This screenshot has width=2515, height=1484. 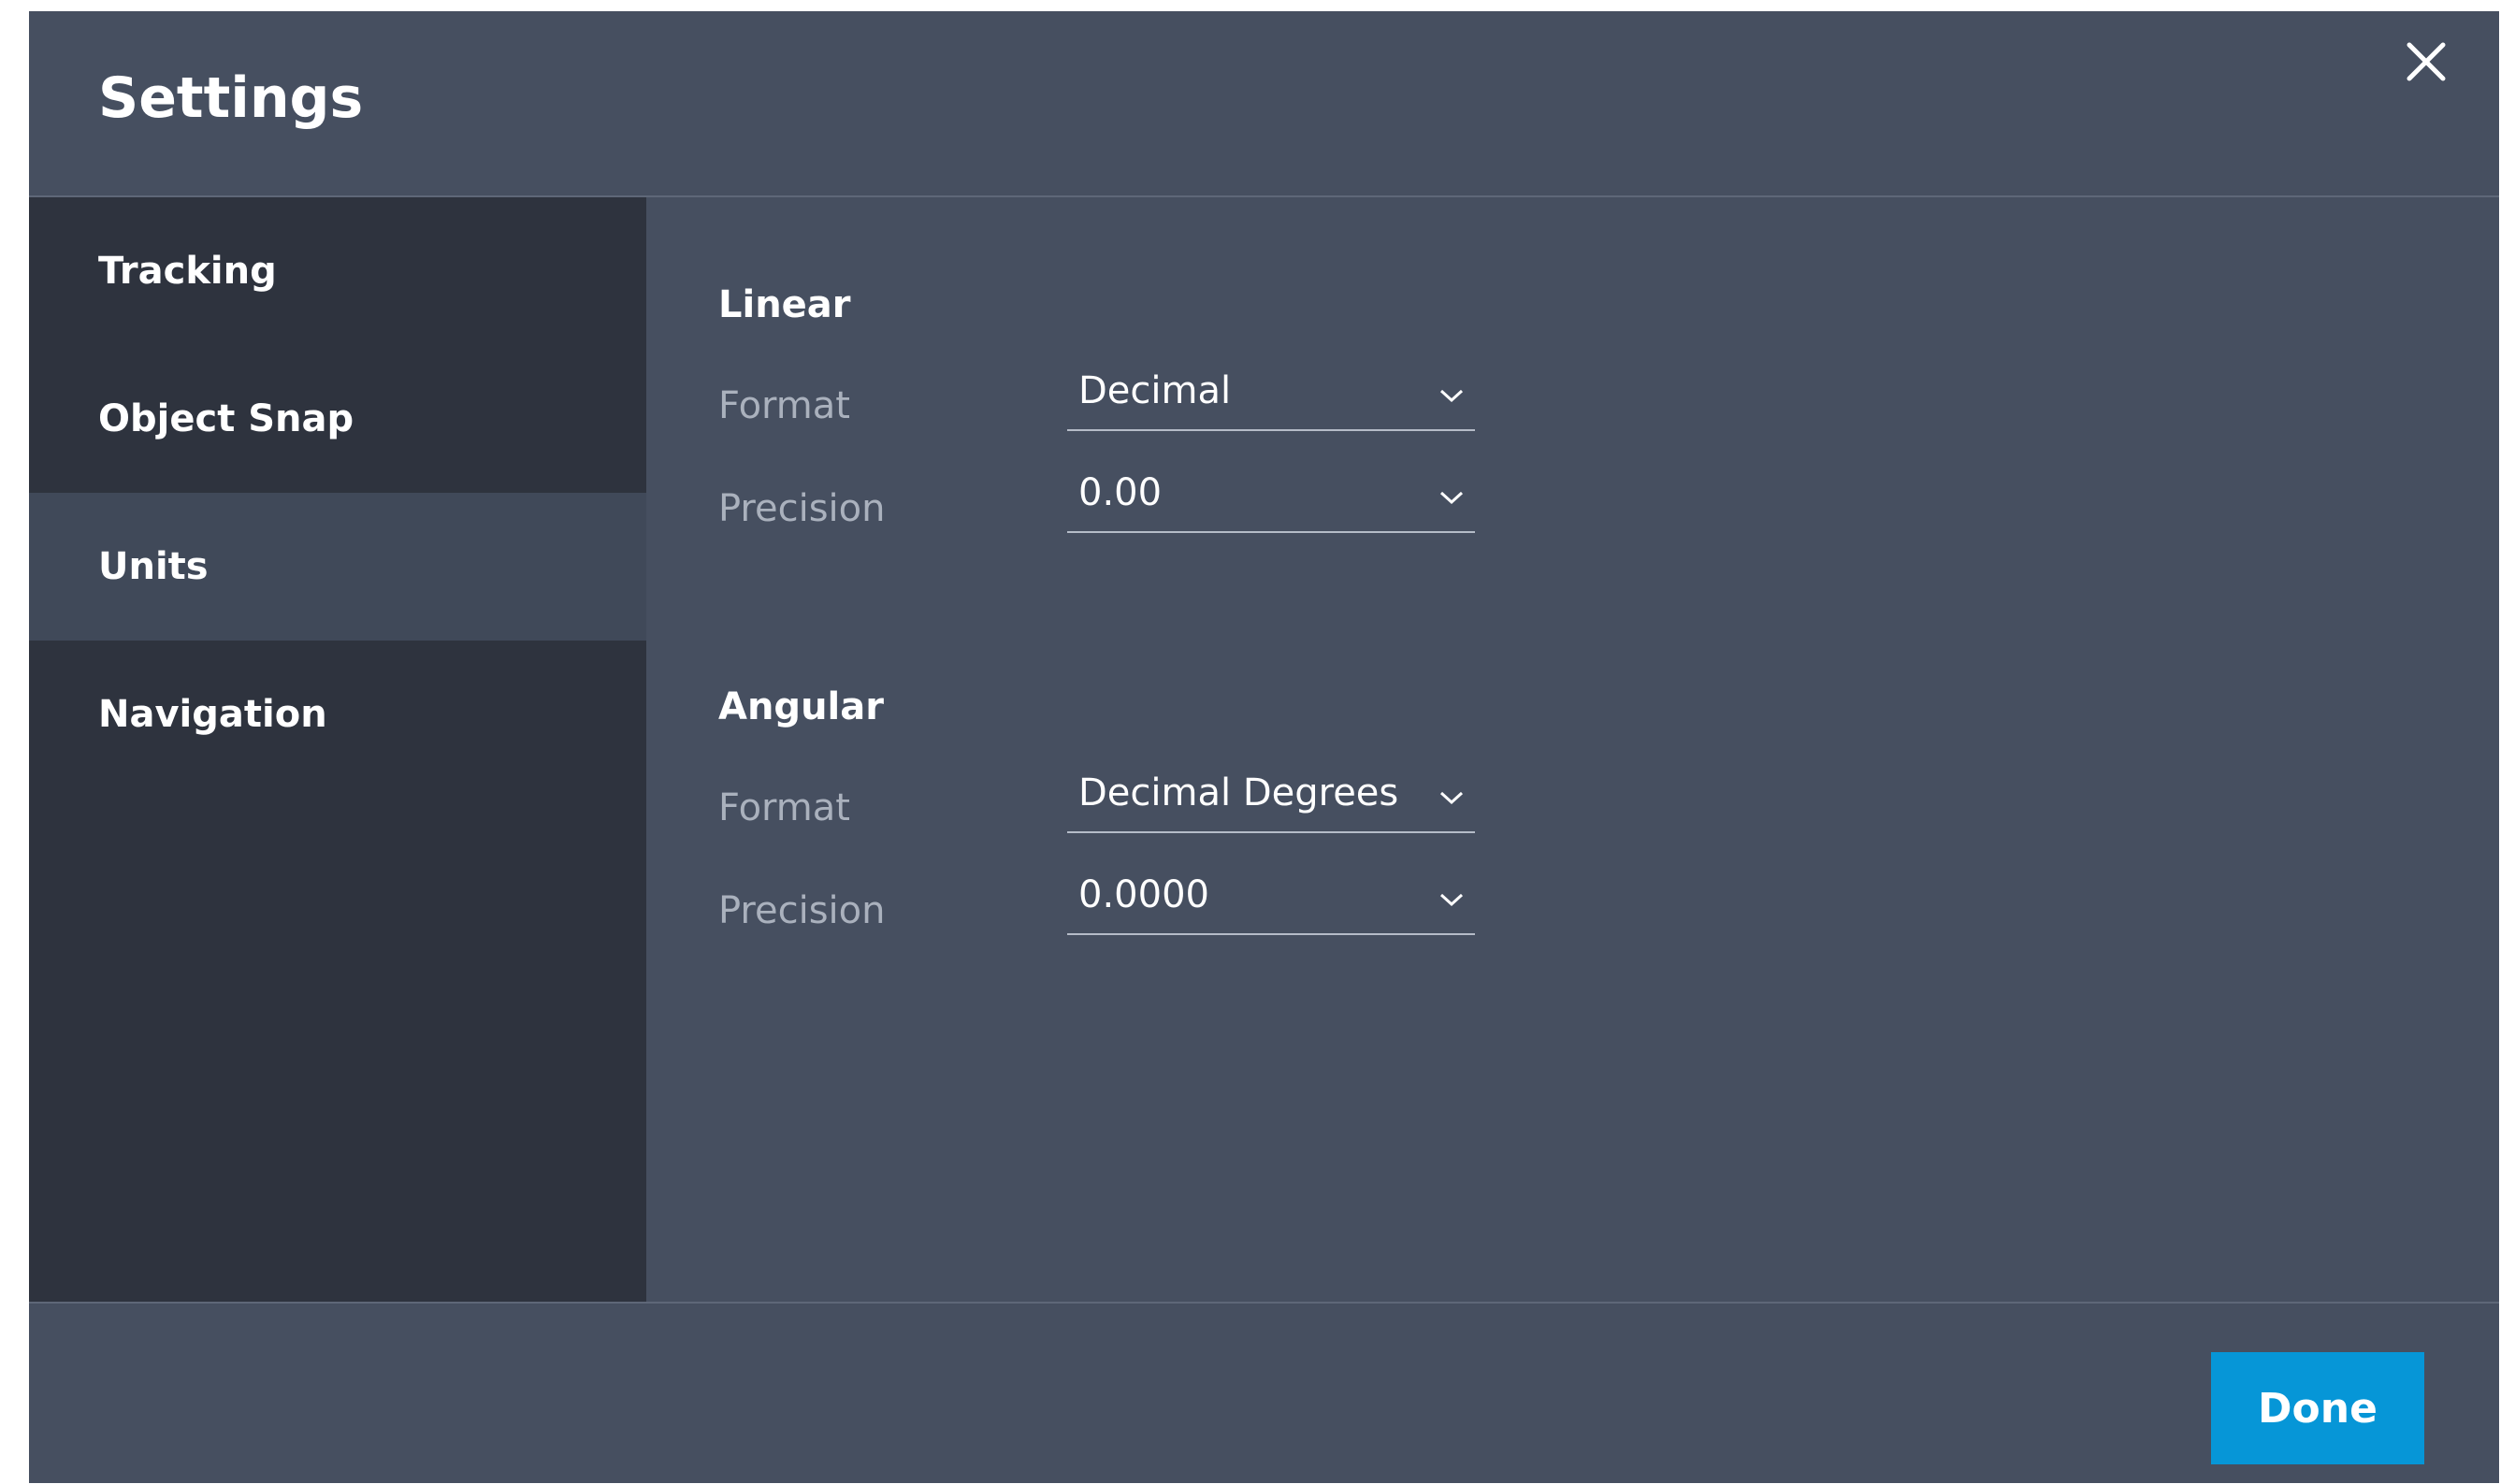 I want to click on linear-format-select: Decimal, so click(x=1271, y=398).